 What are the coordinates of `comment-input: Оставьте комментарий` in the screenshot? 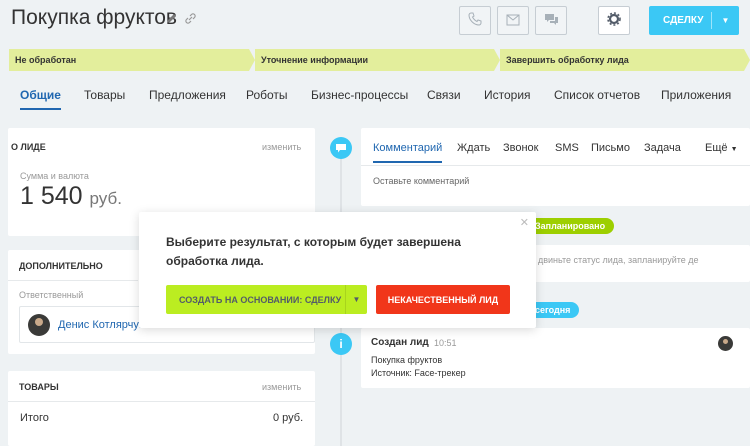 It's located at (421, 181).